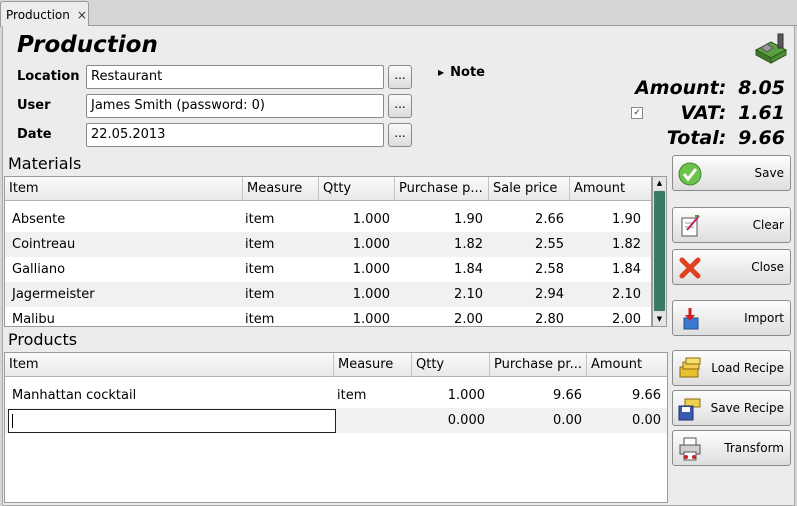 The width and height of the screenshot is (797, 506). I want to click on factory-icon, so click(771, 48).